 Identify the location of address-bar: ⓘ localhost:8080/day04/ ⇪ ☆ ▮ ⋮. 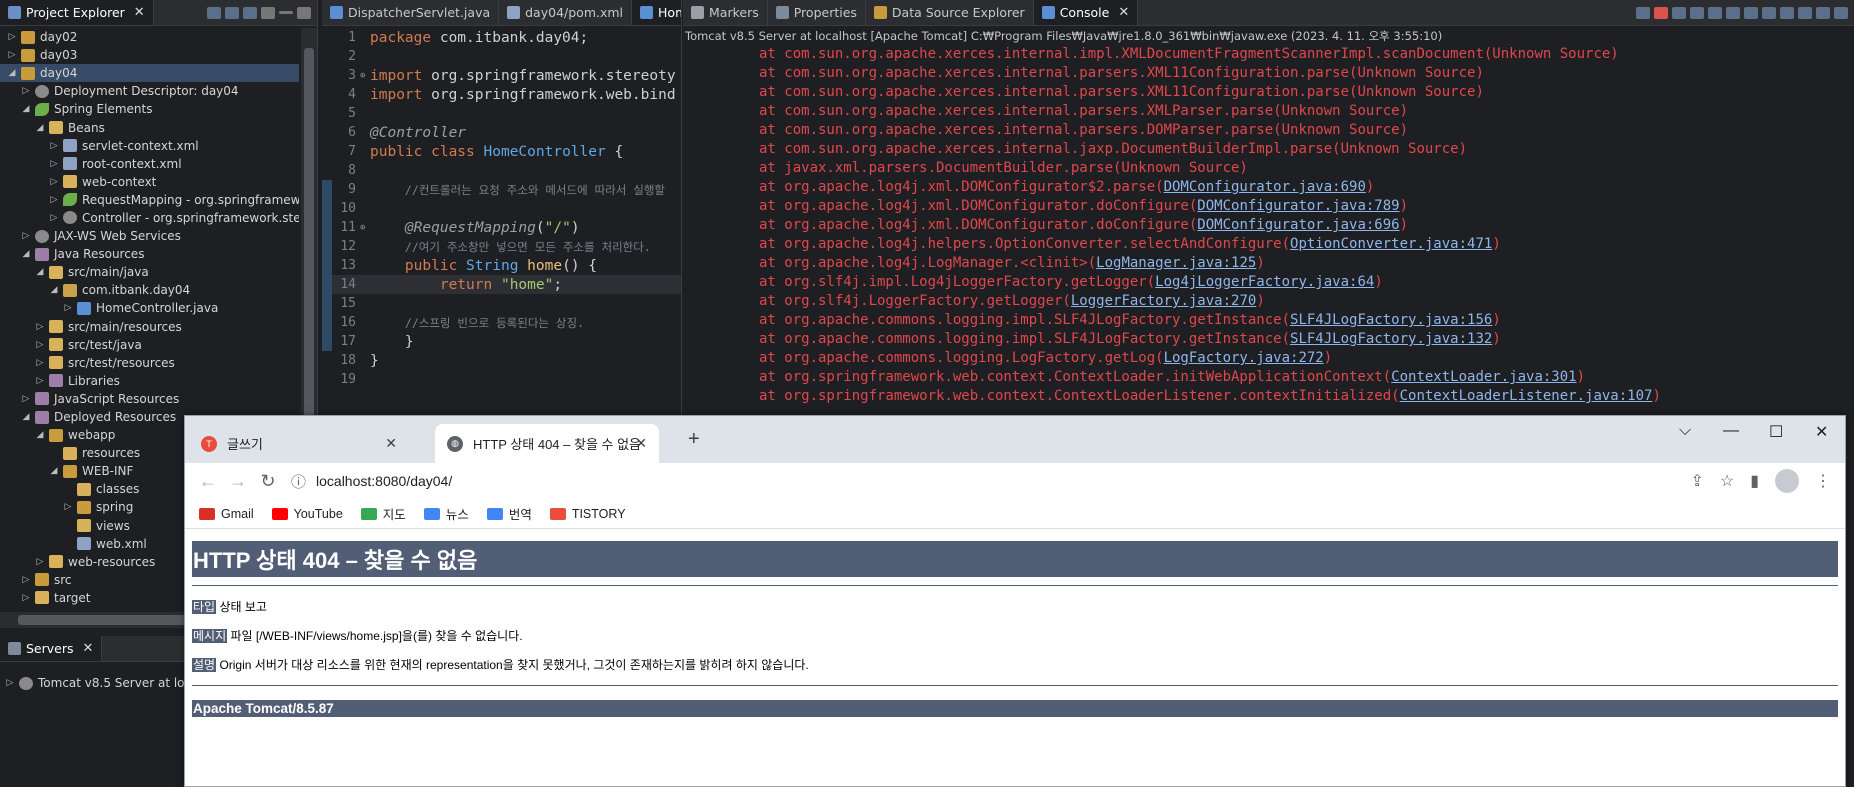
(1064, 481).